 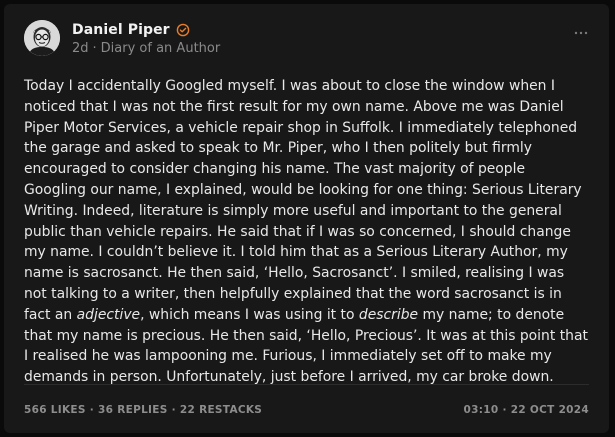 What do you see at coordinates (80, 48) in the screenshot?
I see `post-age: 2d` at bounding box center [80, 48].